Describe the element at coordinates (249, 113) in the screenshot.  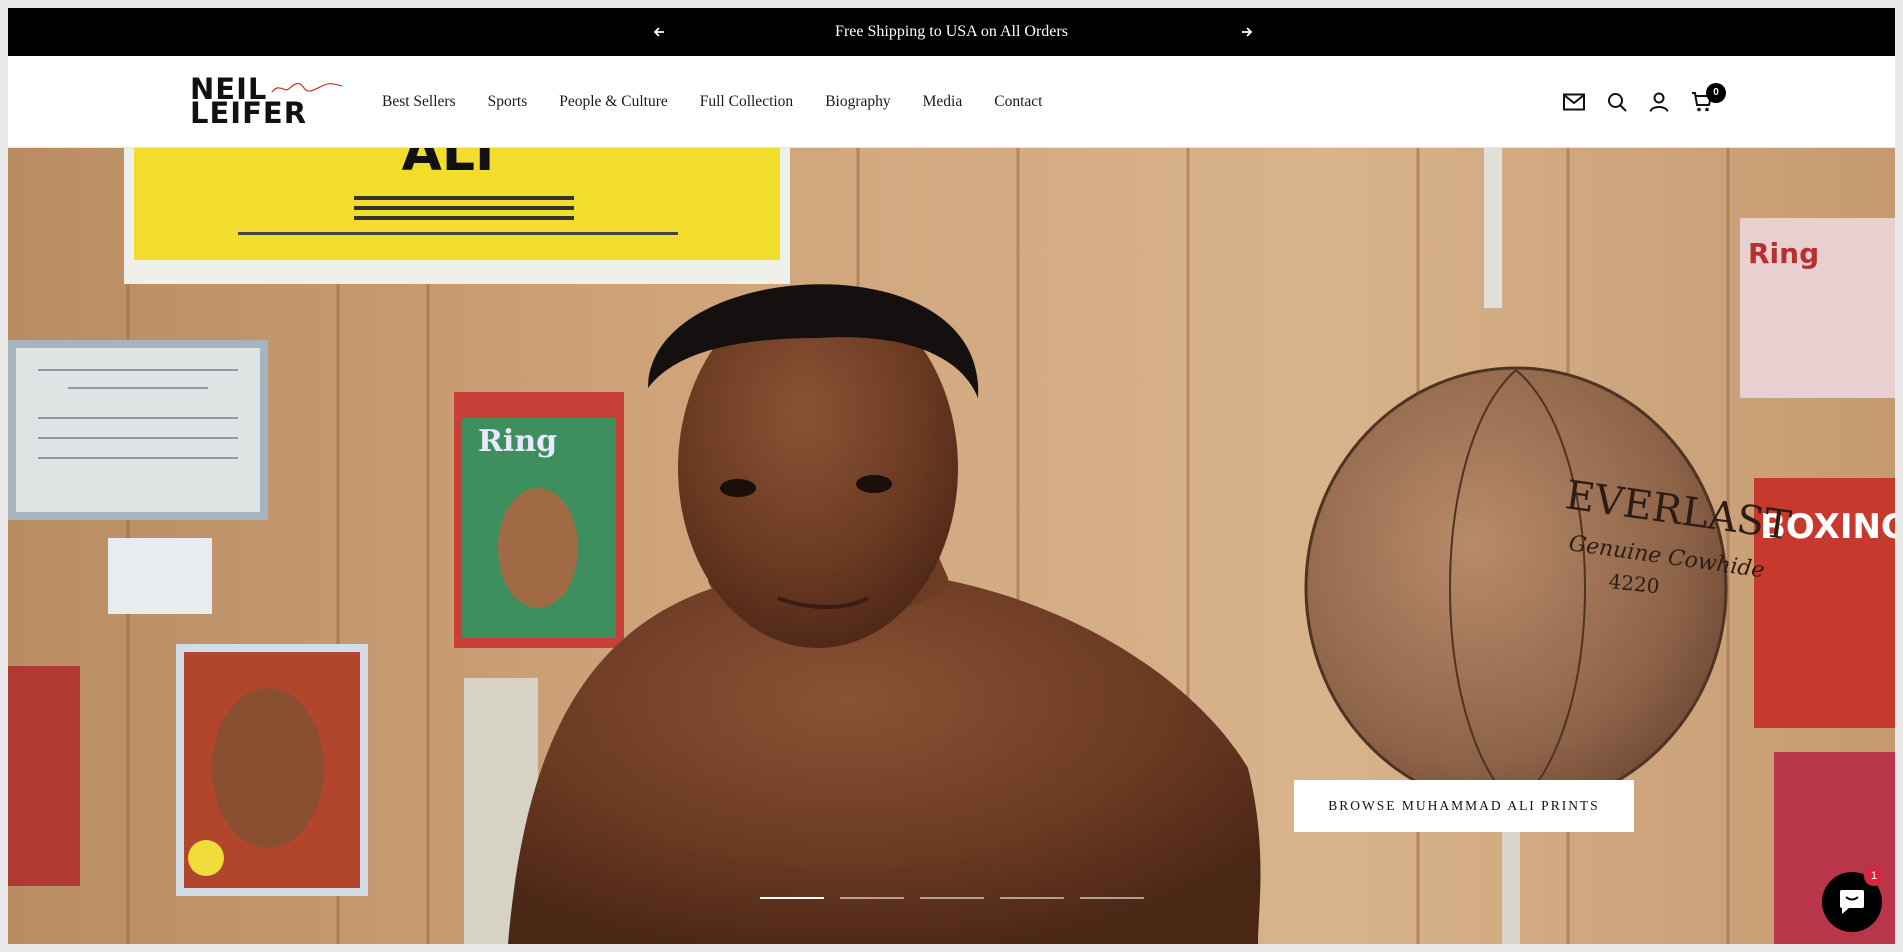
I see `logo-line2: LEIFER` at that location.